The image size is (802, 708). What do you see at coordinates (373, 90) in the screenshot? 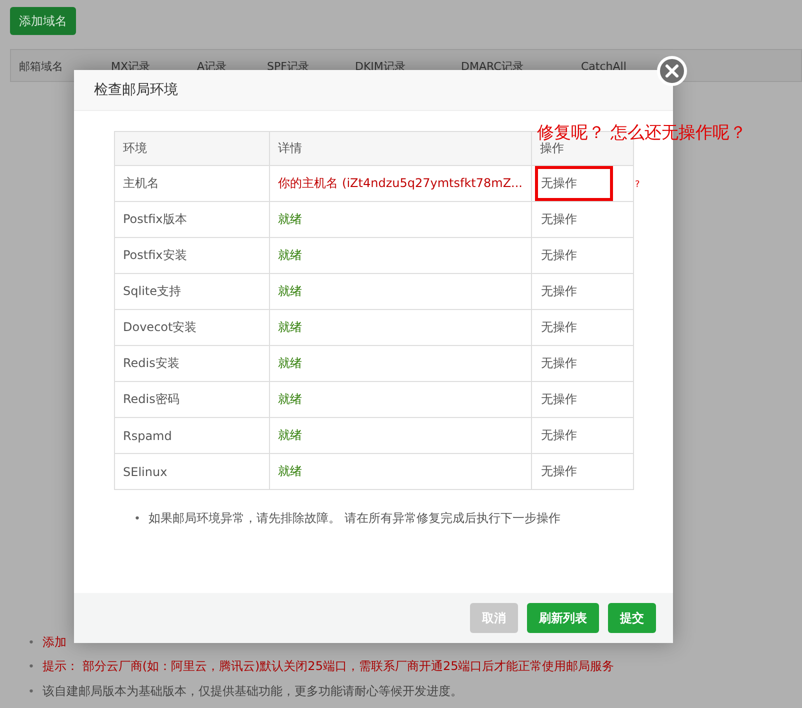
I see `dialog-title: 检查邮局环境` at bounding box center [373, 90].